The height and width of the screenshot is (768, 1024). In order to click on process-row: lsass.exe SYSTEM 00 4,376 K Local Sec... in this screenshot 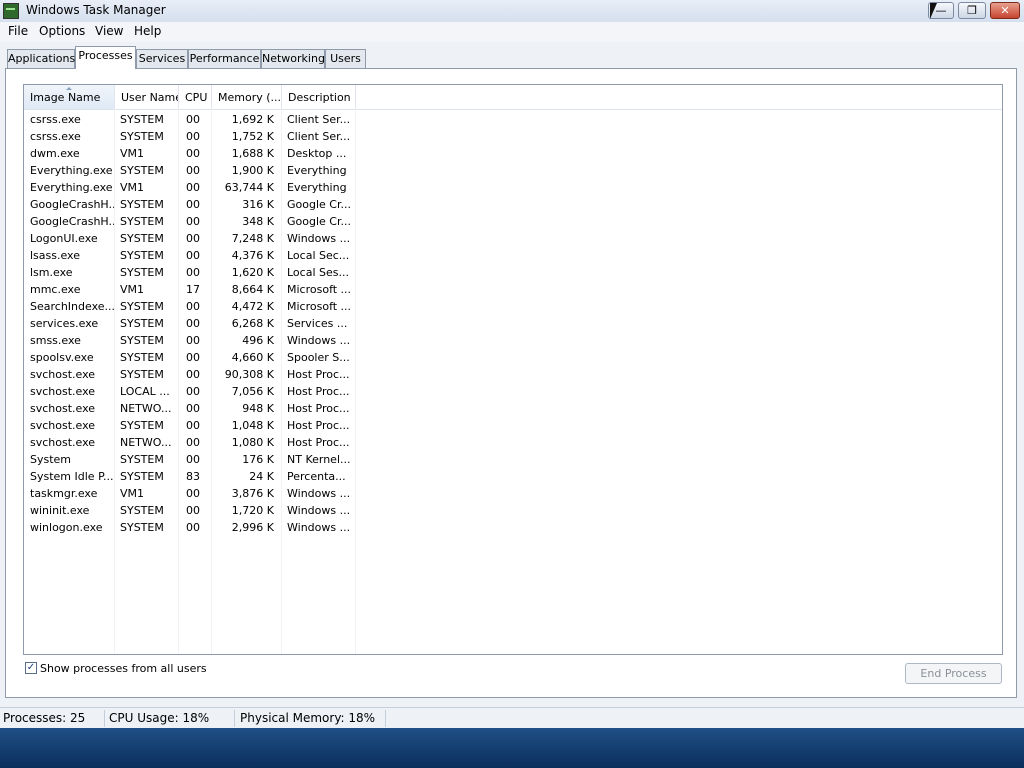, I will do `click(513, 255)`.